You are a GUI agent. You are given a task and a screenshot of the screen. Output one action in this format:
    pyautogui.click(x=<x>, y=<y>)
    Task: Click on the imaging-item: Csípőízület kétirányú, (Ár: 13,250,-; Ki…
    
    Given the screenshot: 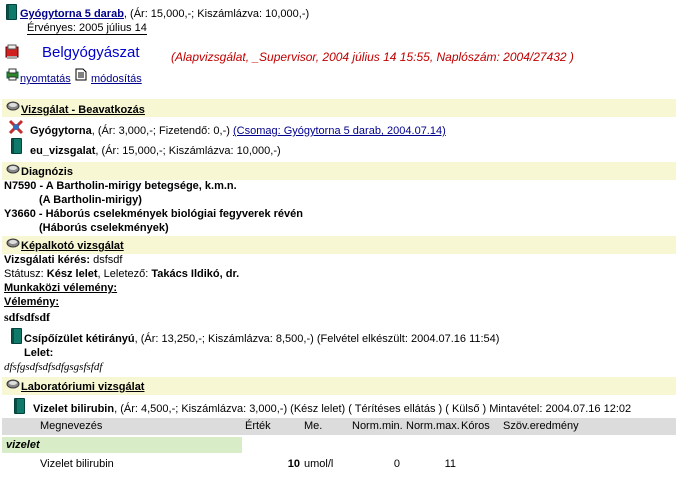 What is the action you would take?
    pyautogui.click(x=261, y=339)
    